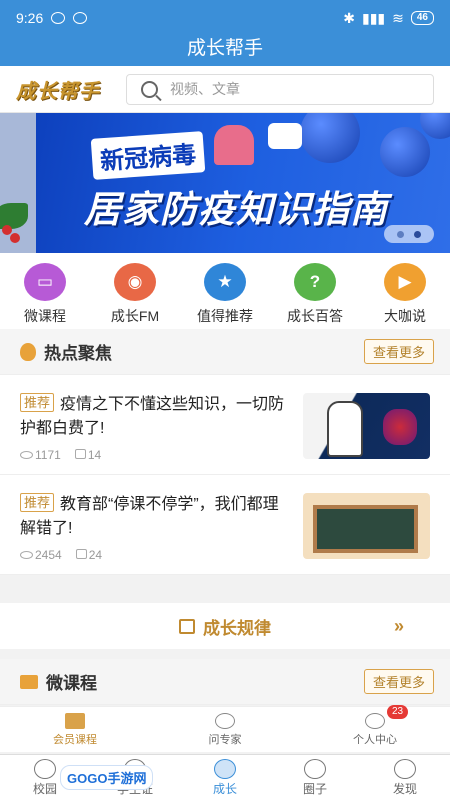 This screenshot has height=800, width=450. What do you see at coordinates (236, 209) in the screenshot?
I see `banner-headline: 居家防疫知识指南` at bounding box center [236, 209].